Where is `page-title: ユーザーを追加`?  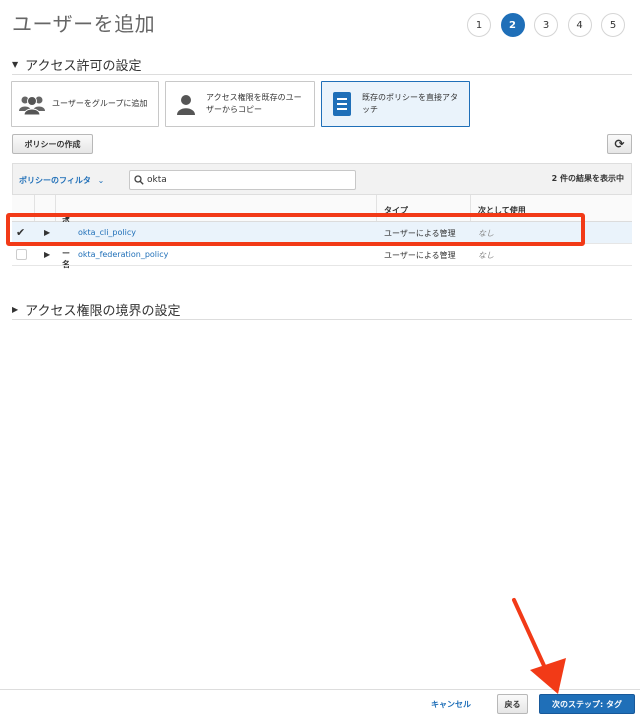 page-title: ユーザーを追加 is located at coordinates (84, 24).